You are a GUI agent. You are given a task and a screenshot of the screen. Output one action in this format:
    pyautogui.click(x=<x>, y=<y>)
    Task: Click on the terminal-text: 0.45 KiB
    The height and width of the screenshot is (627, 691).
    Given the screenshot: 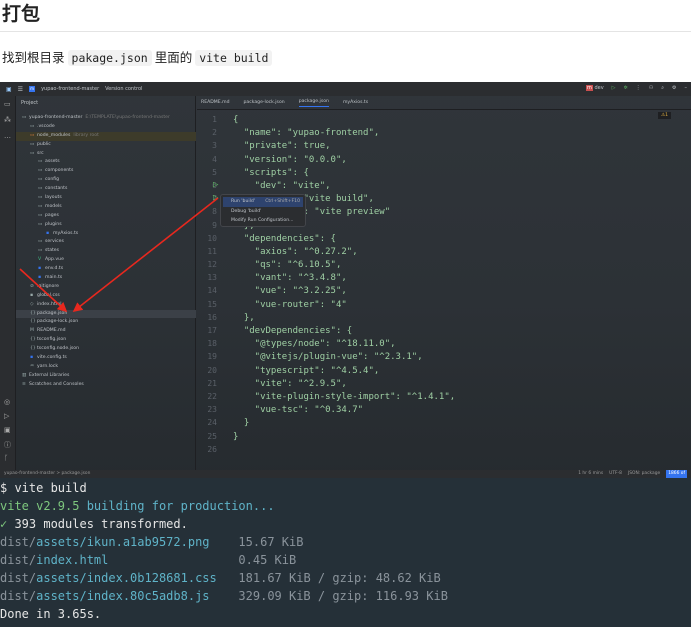 What is the action you would take?
    pyautogui.click(x=202, y=560)
    